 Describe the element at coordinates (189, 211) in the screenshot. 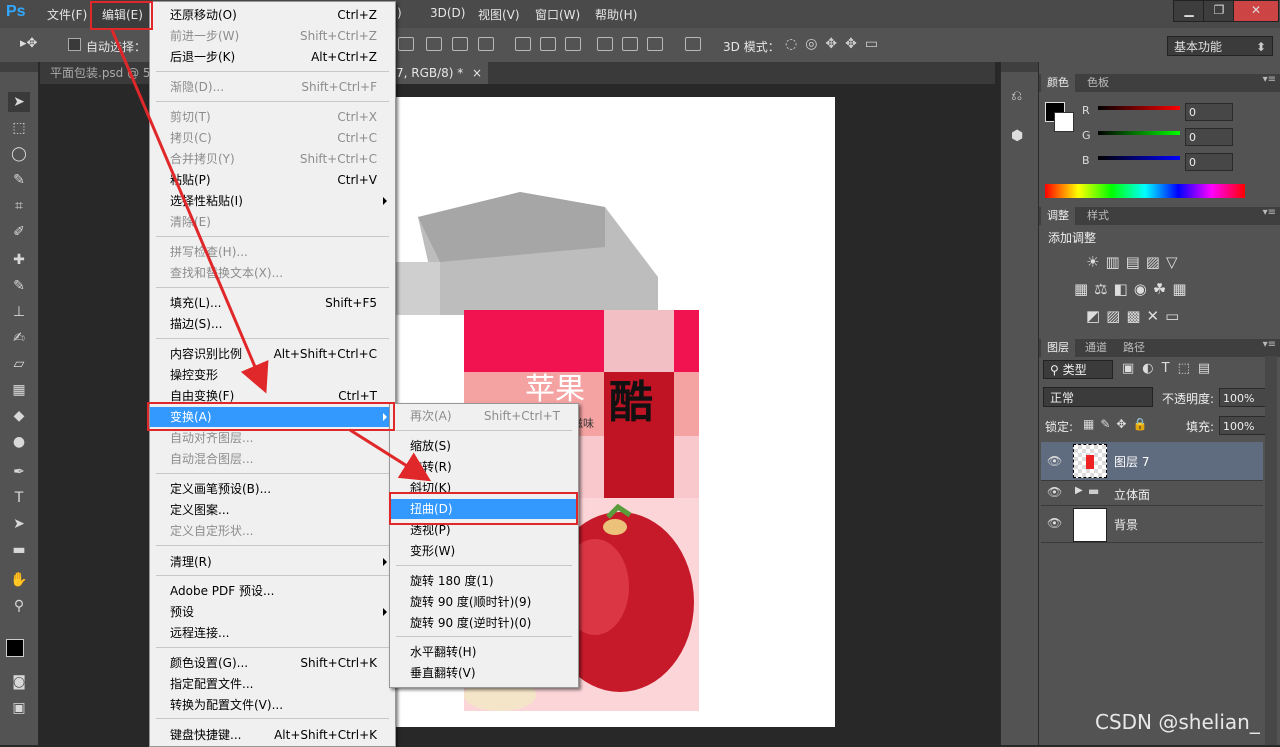

I see `arrow-to-transform` at that location.